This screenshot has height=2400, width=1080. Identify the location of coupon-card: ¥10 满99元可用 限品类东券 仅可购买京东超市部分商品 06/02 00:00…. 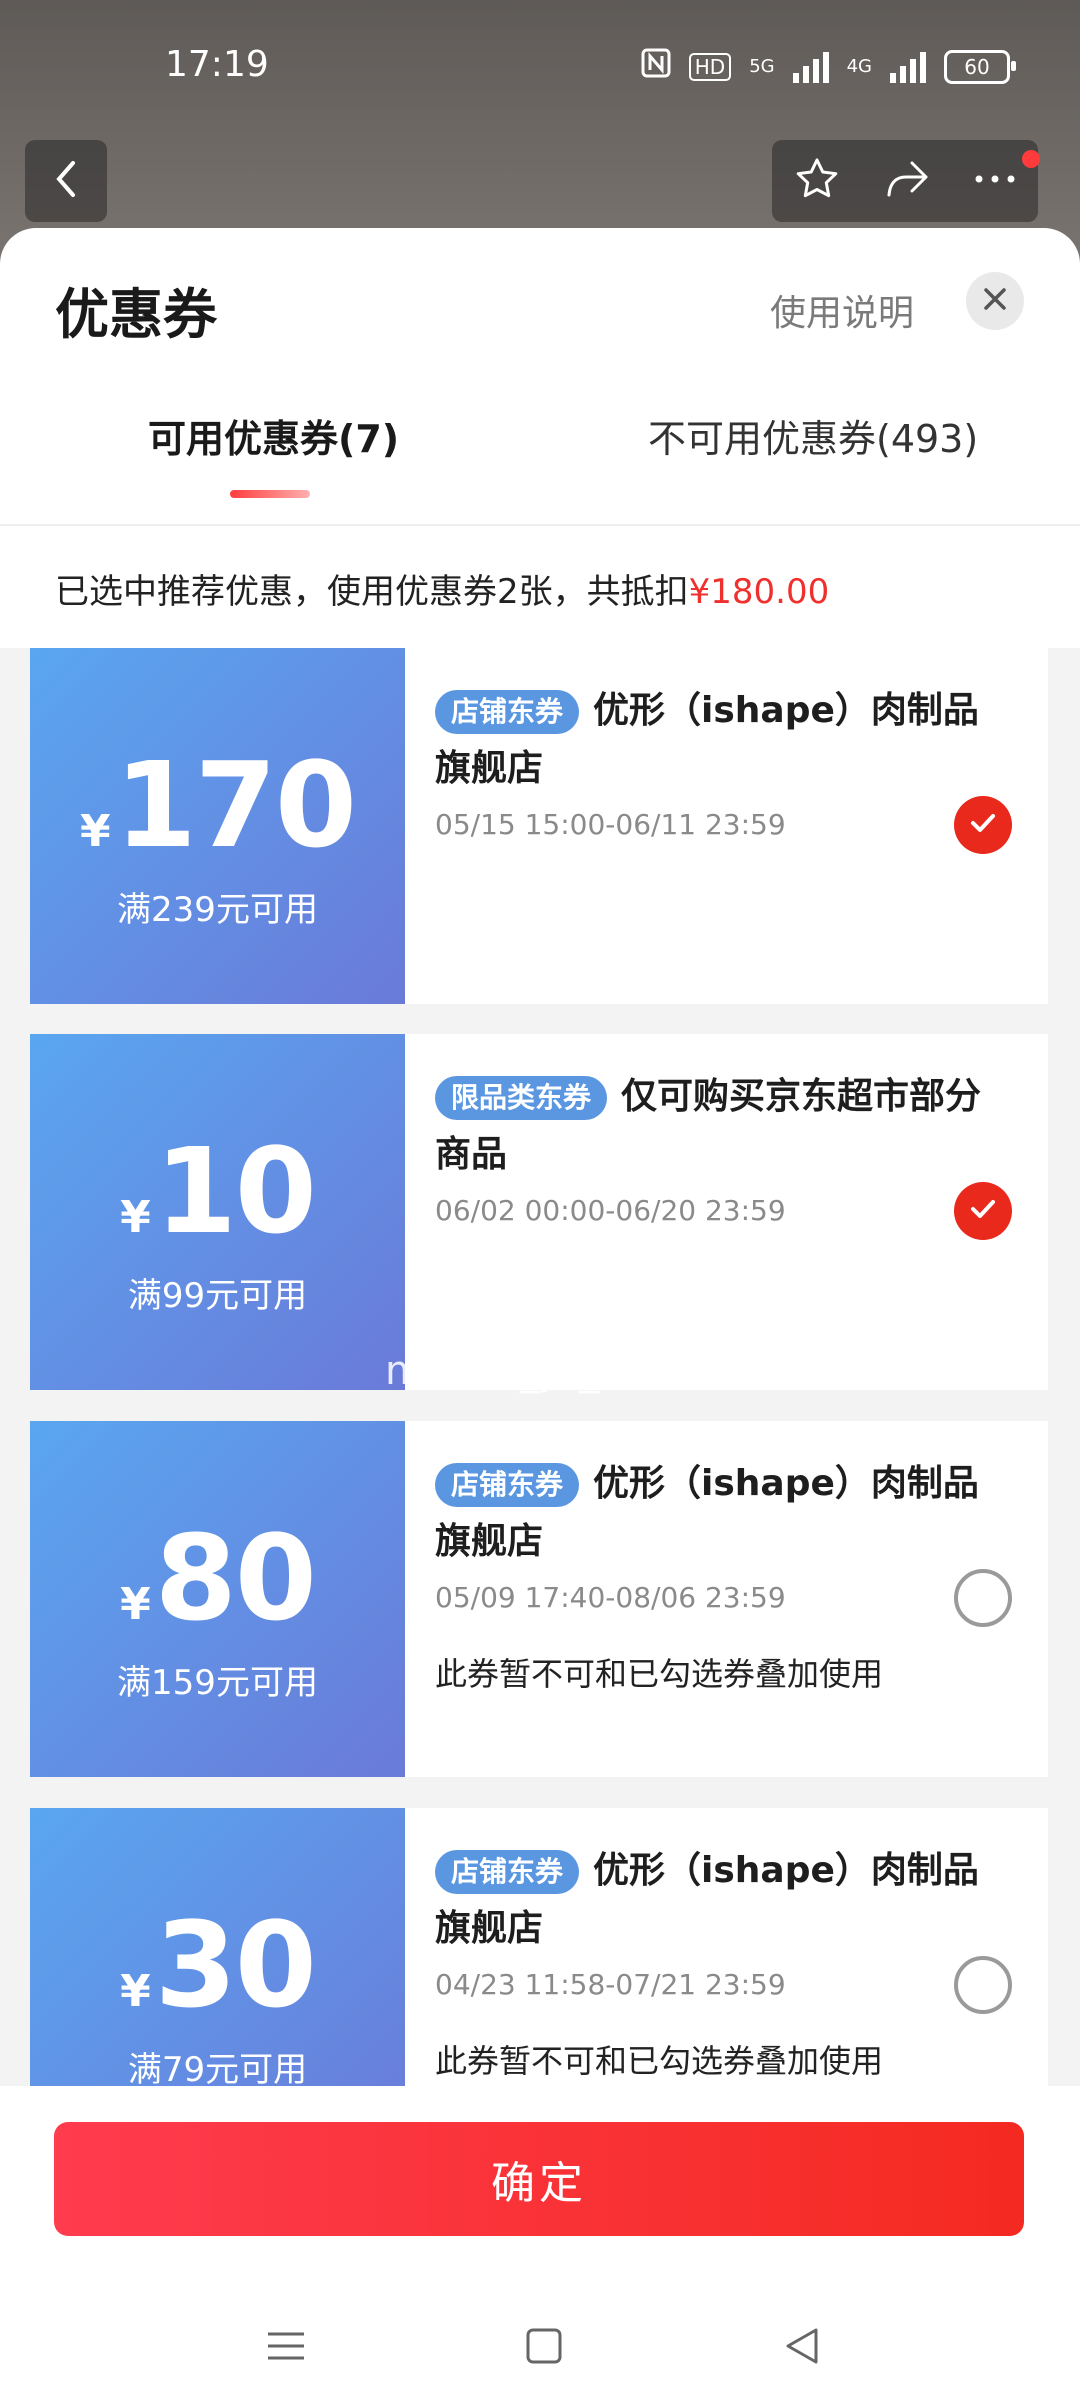
(539, 1212).